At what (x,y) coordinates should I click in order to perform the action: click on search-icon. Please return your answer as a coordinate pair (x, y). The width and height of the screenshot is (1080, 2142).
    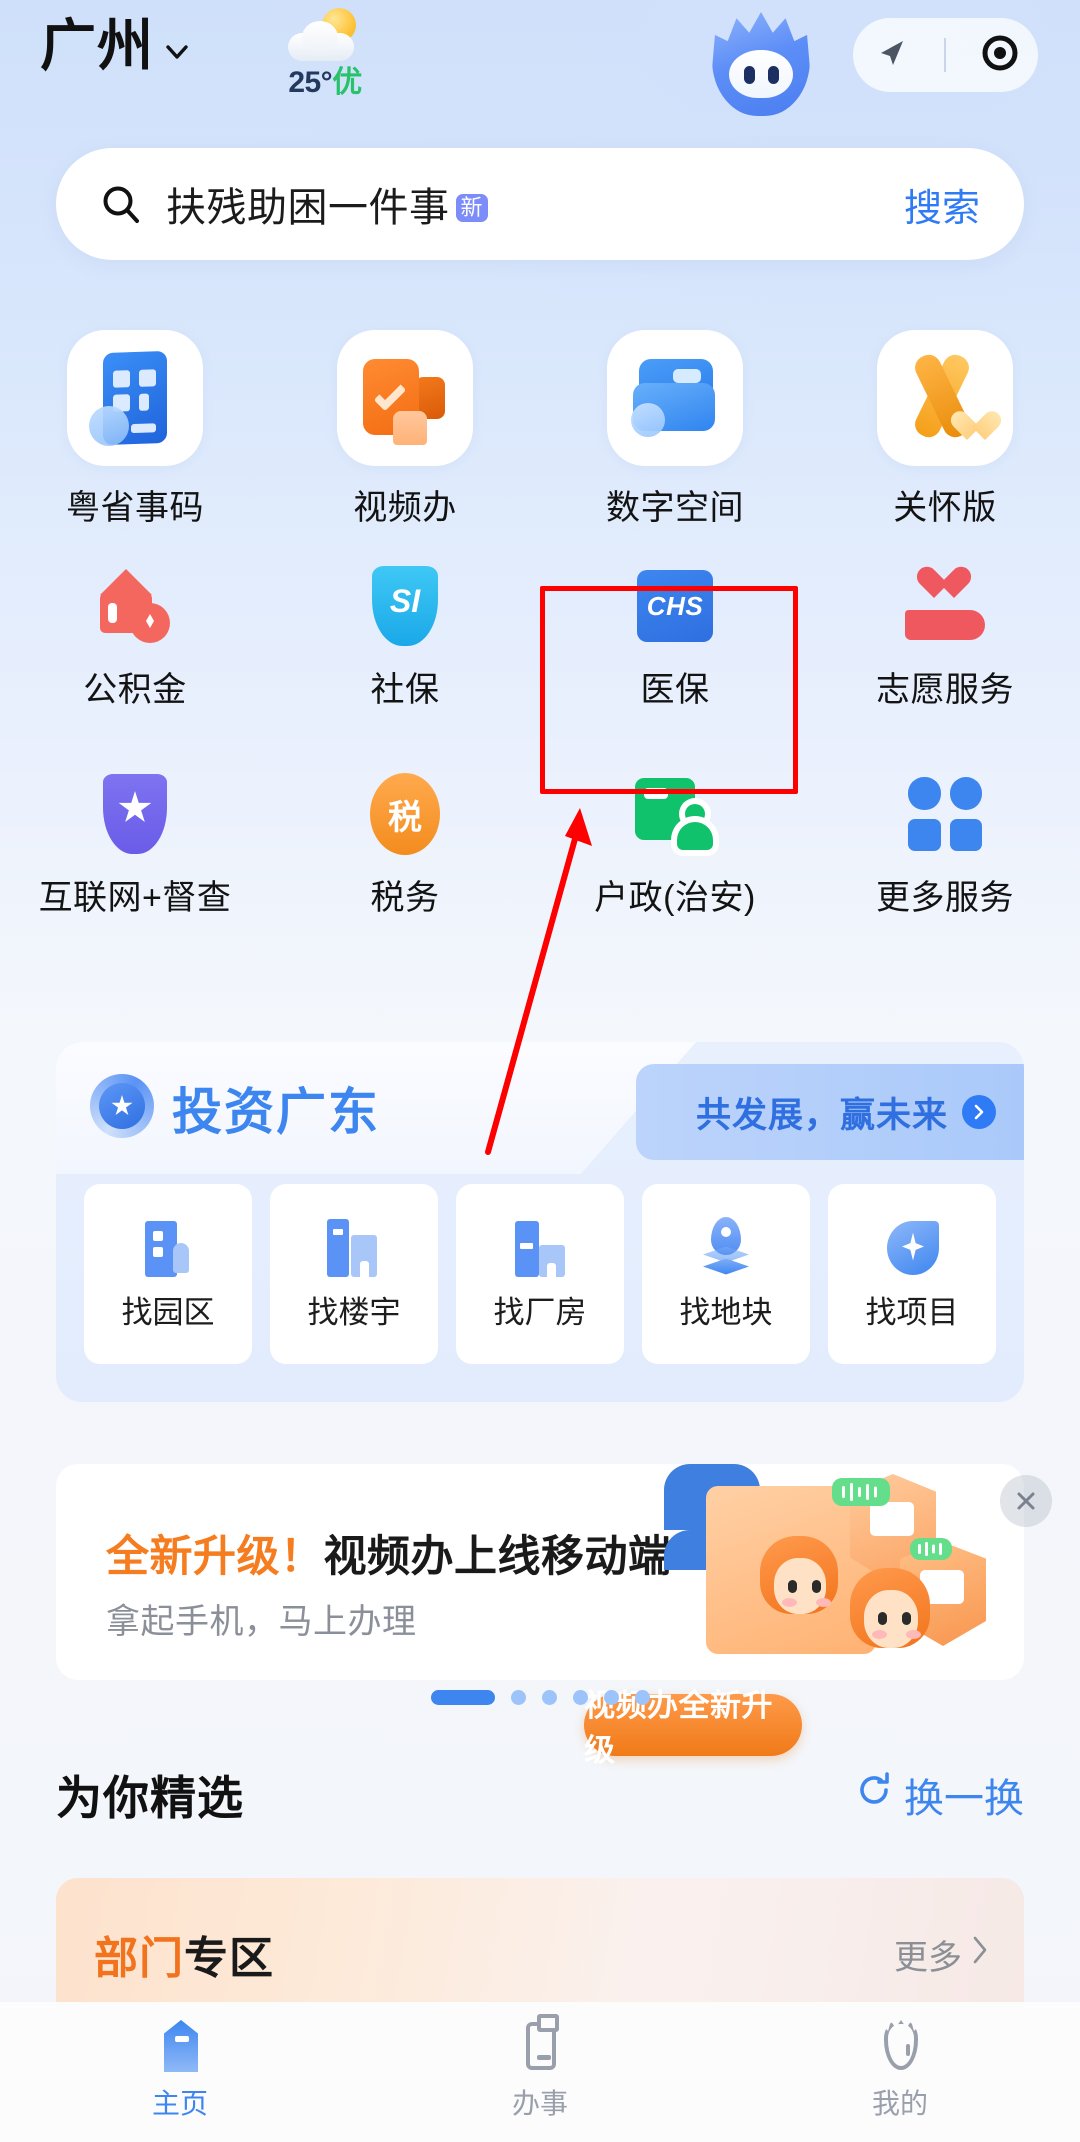
    Looking at the image, I should click on (121, 204).